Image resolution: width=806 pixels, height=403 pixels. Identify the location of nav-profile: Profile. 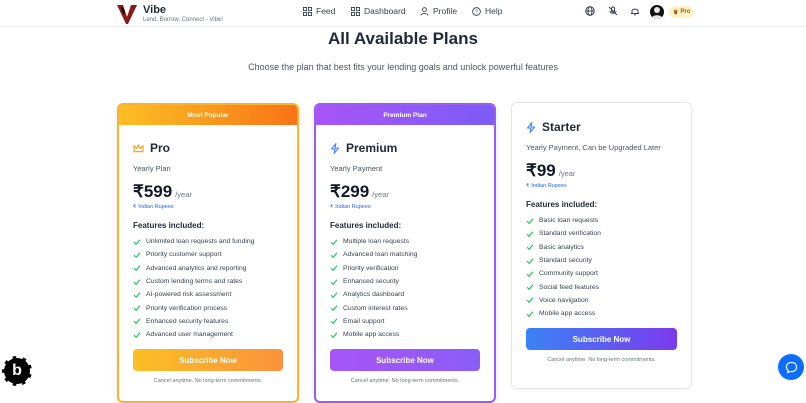
(438, 11).